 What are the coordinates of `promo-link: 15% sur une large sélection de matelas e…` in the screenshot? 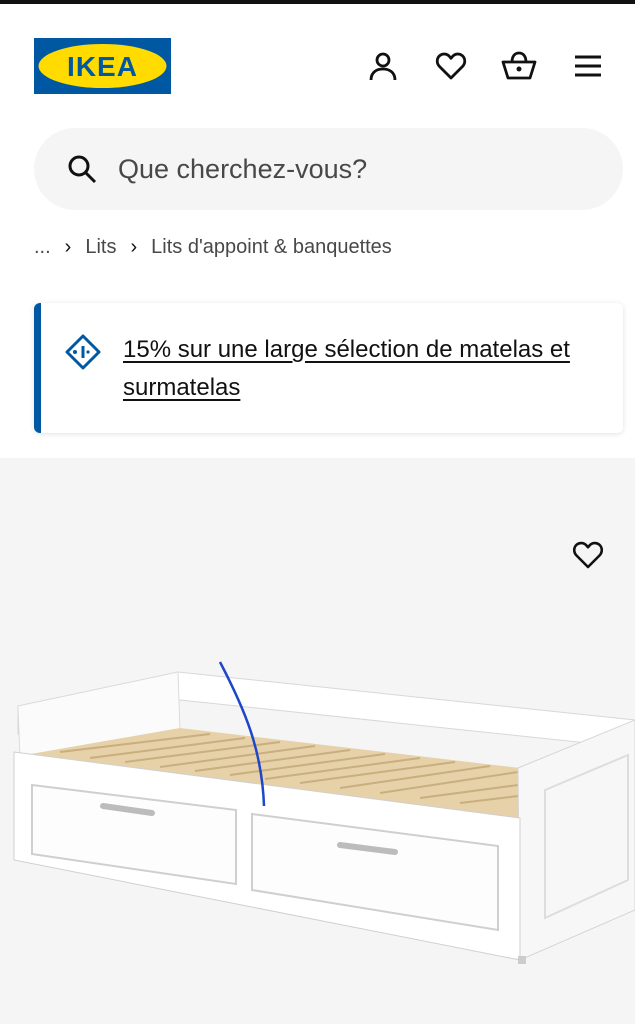 It's located at (363, 369).